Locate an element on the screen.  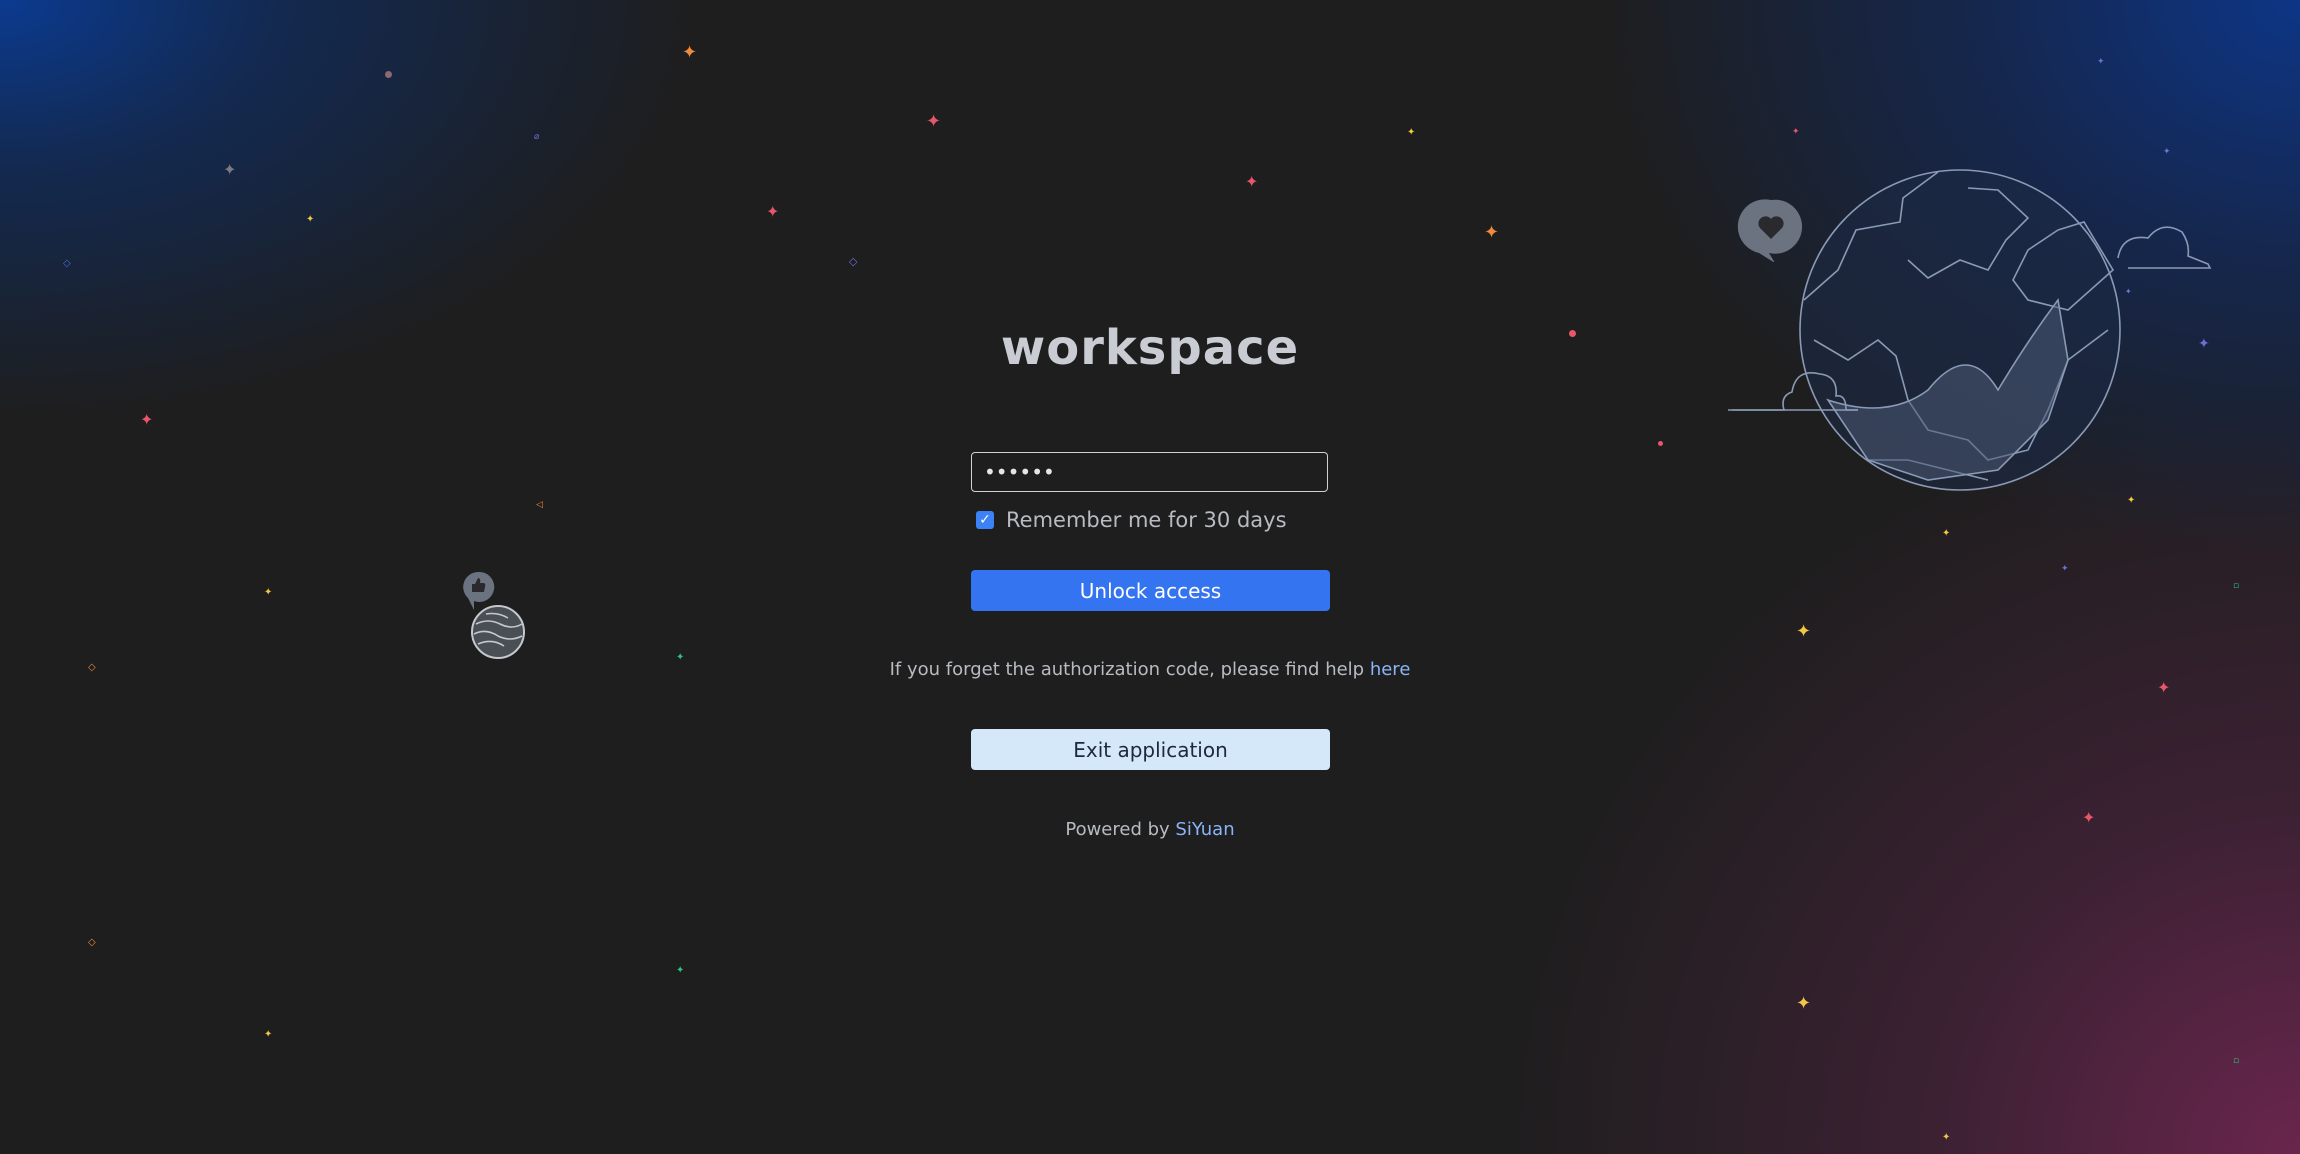
remember-me-label: Remember me for 30 days is located at coordinates (1146, 520).